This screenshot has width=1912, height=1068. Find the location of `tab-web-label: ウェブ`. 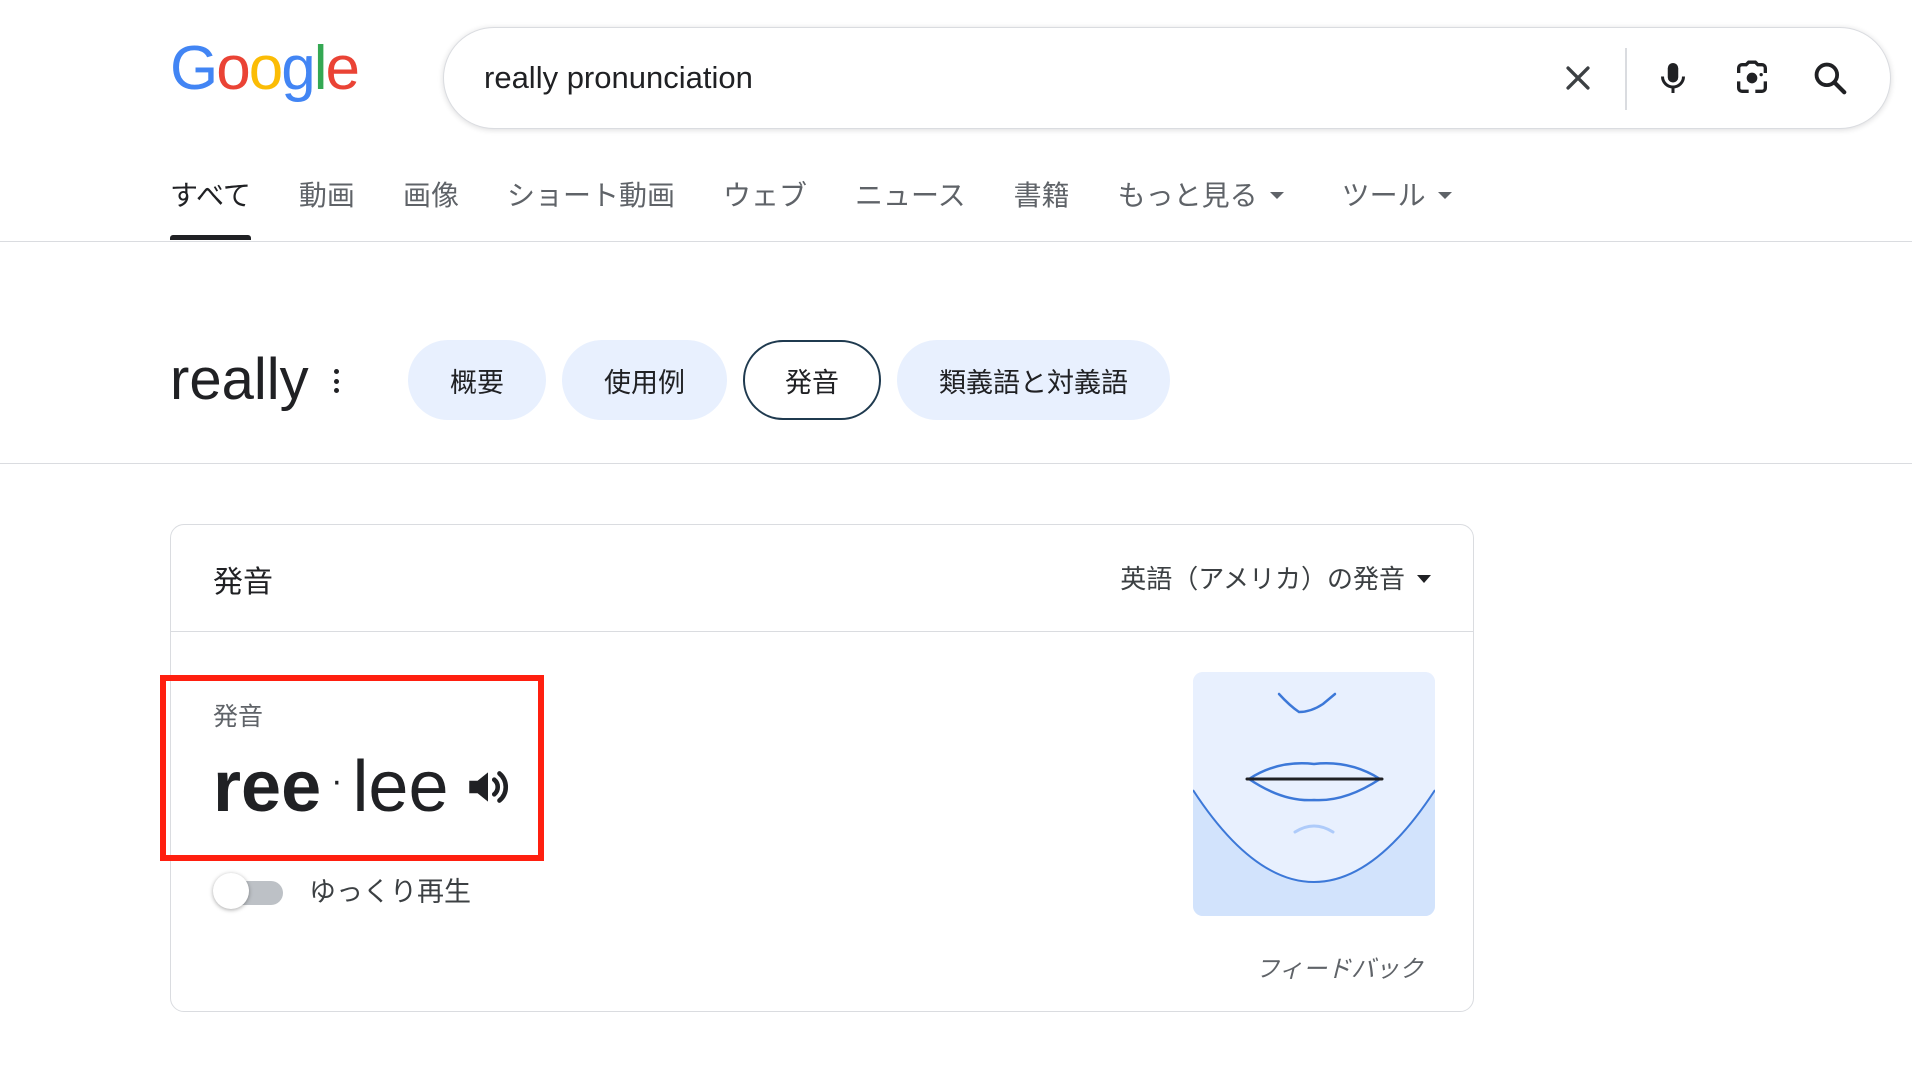

tab-web-label: ウェブ is located at coordinates (764, 195).